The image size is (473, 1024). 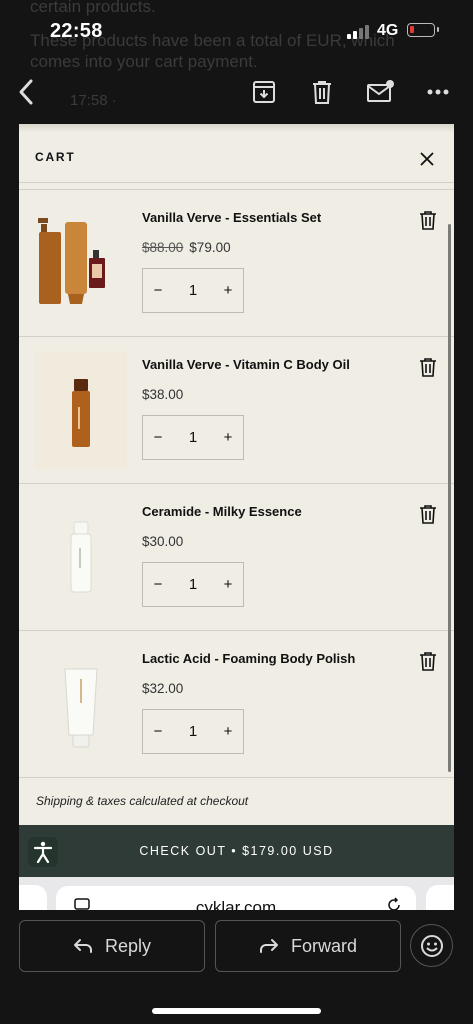 I want to click on product-image-body-polish, so click(x=81, y=704).